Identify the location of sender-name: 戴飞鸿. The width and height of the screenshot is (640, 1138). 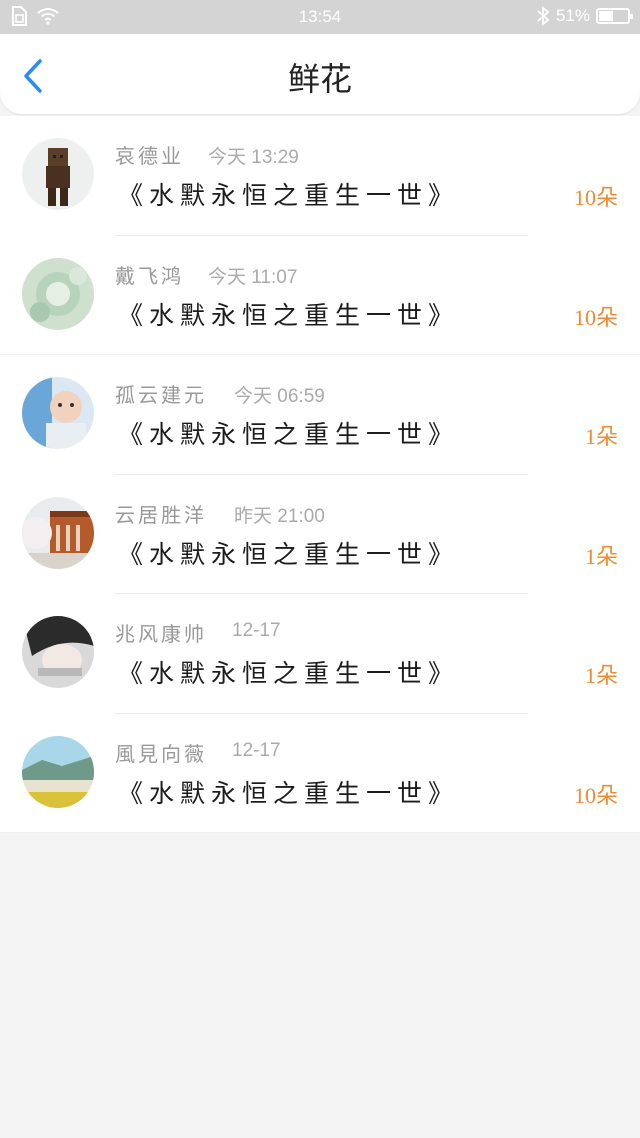
(149, 275).